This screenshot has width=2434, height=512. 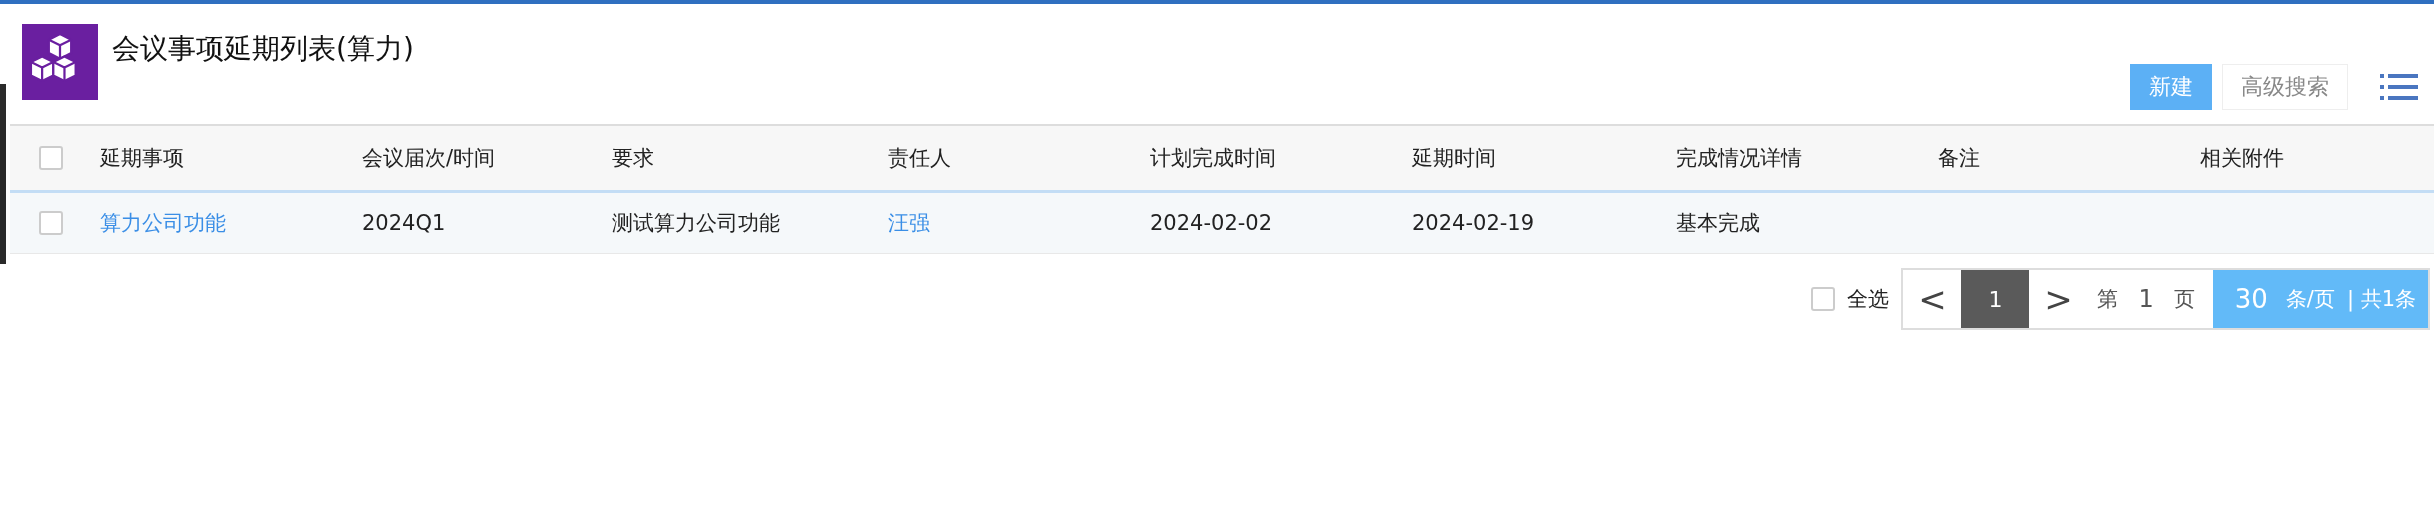 What do you see at coordinates (2399, 87) in the screenshot?
I see `list-icon` at bounding box center [2399, 87].